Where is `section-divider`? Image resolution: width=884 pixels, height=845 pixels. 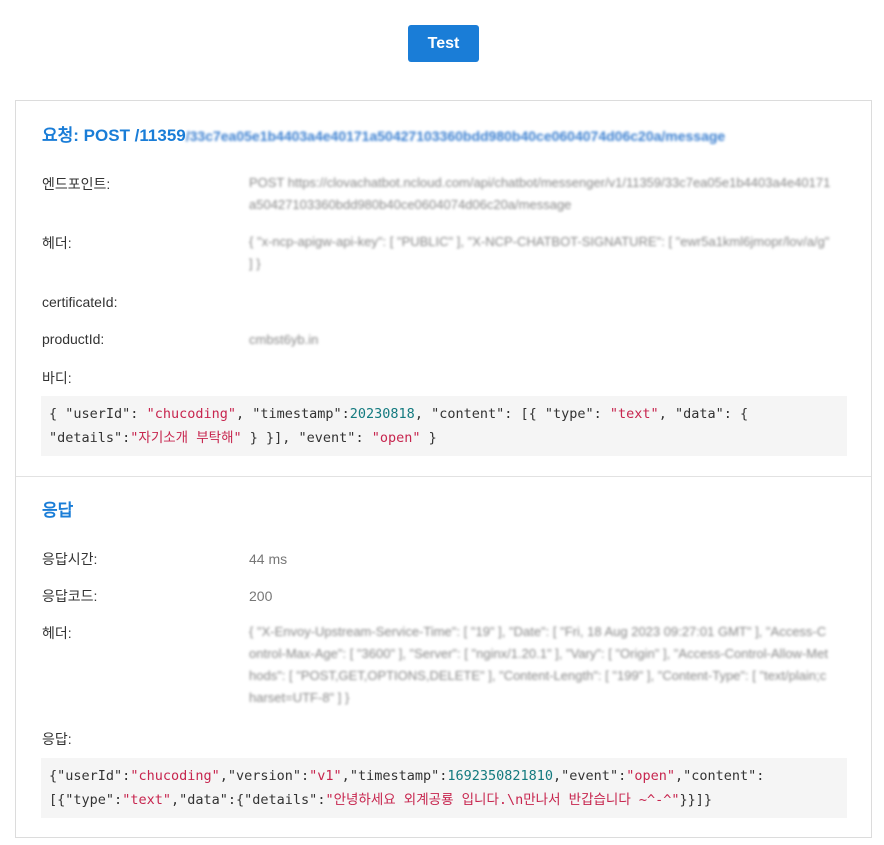 section-divider is located at coordinates (443, 476).